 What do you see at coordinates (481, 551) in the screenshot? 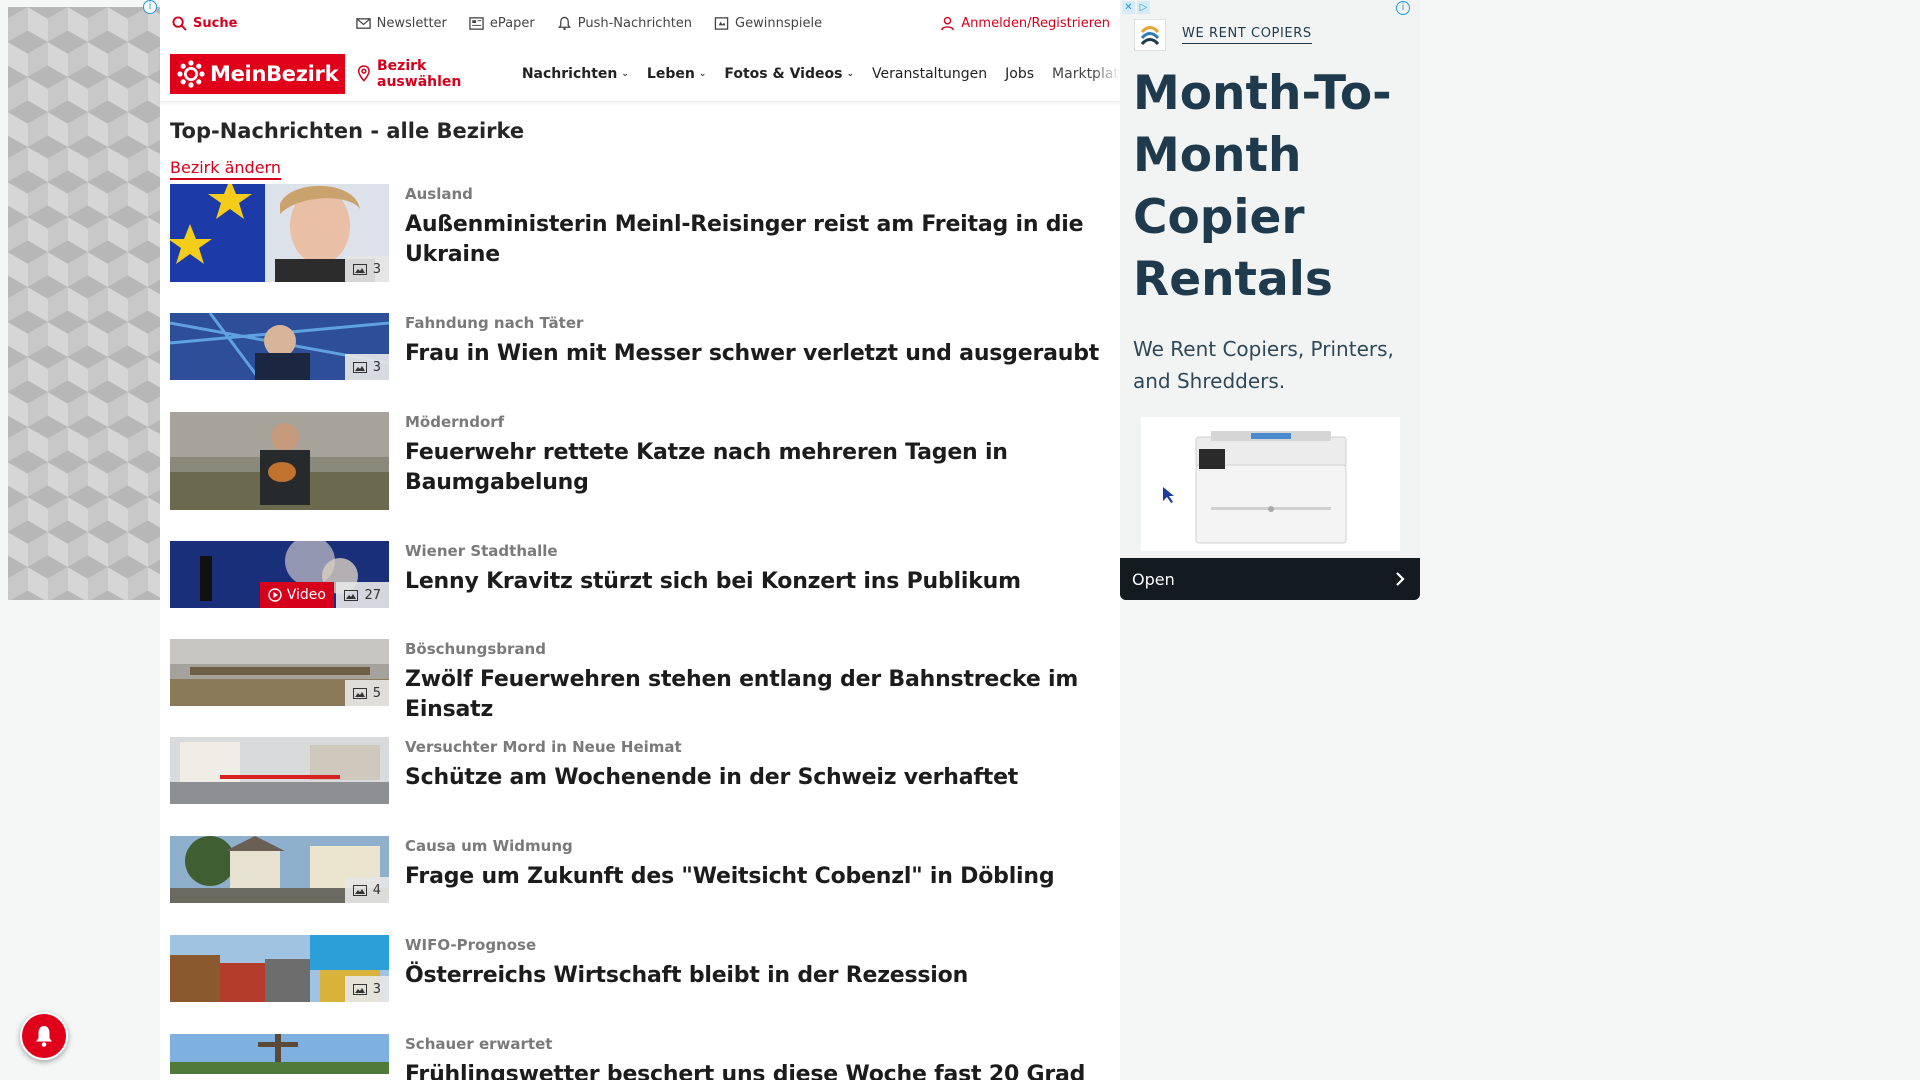
I see `article-kicker: Wiener Stadthalle` at bounding box center [481, 551].